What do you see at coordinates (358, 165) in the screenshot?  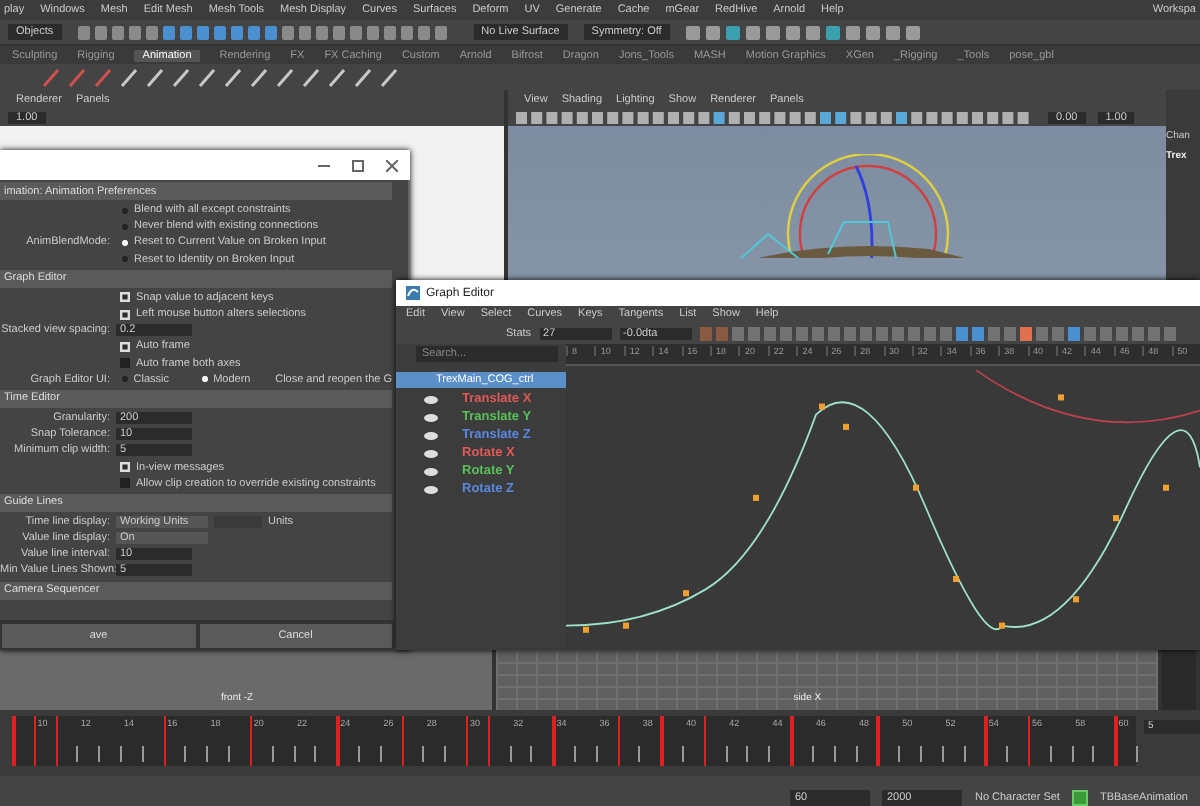 I see `maximize-icon` at bounding box center [358, 165].